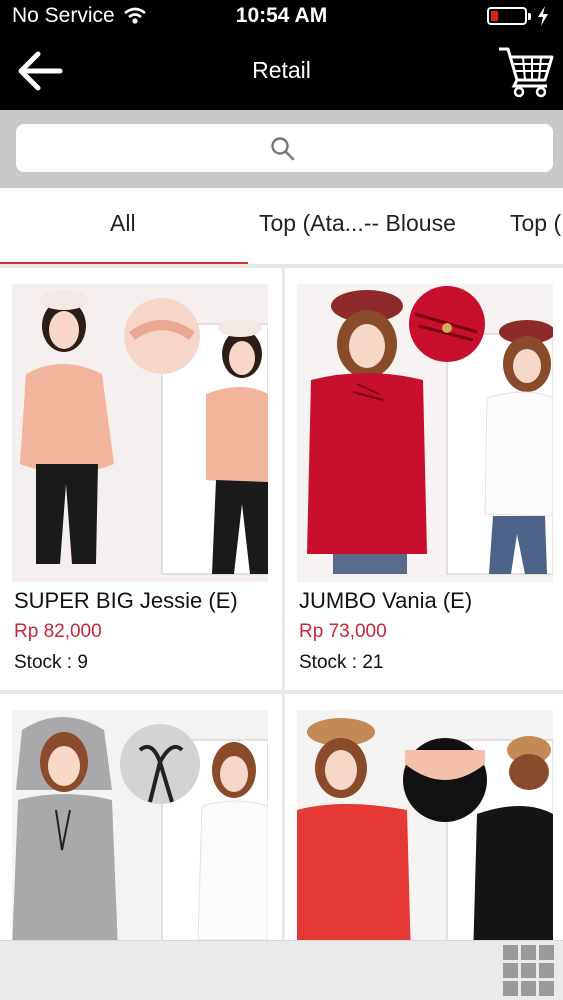 The width and height of the screenshot is (563, 1000). What do you see at coordinates (529, 971) in the screenshot?
I see `grid-view-icon` at bounding box center [529, 971].